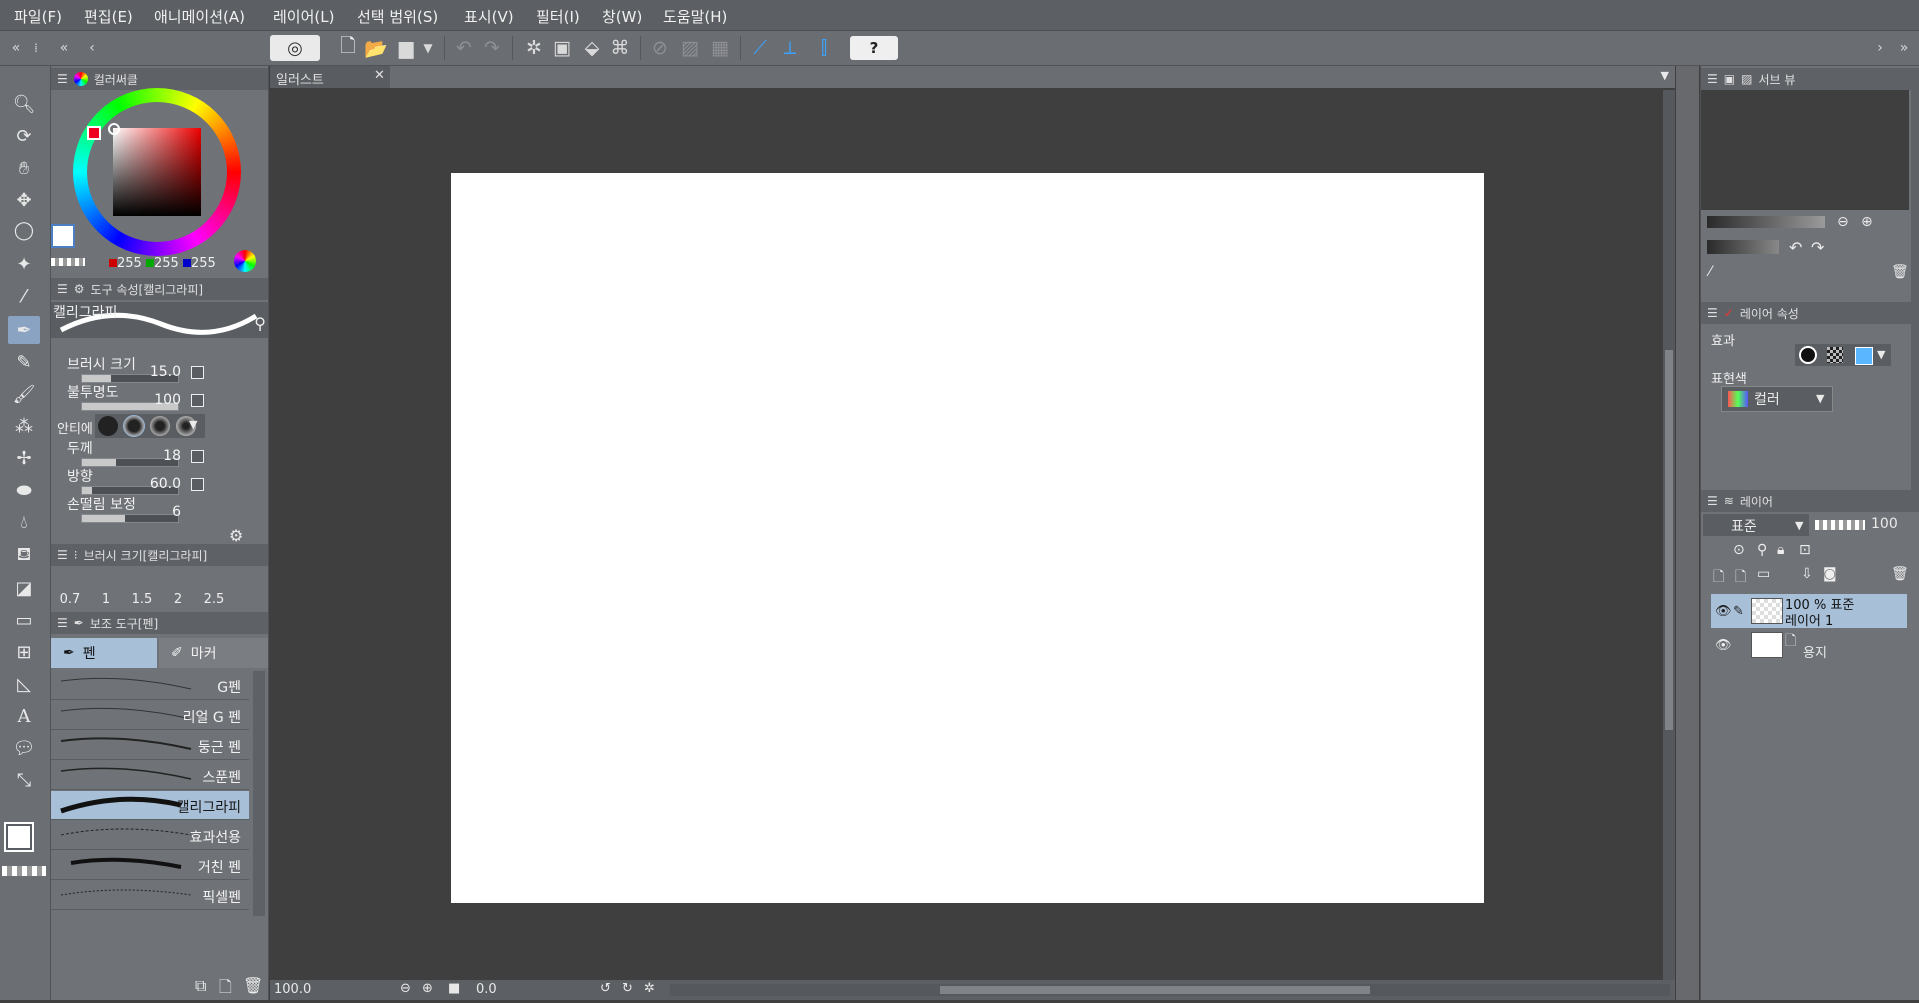  What do you see at coordinates (295, 48) in the screenshot?
I see `clip-studio-logo-icon: ◎` at bounding box center [295, 48].